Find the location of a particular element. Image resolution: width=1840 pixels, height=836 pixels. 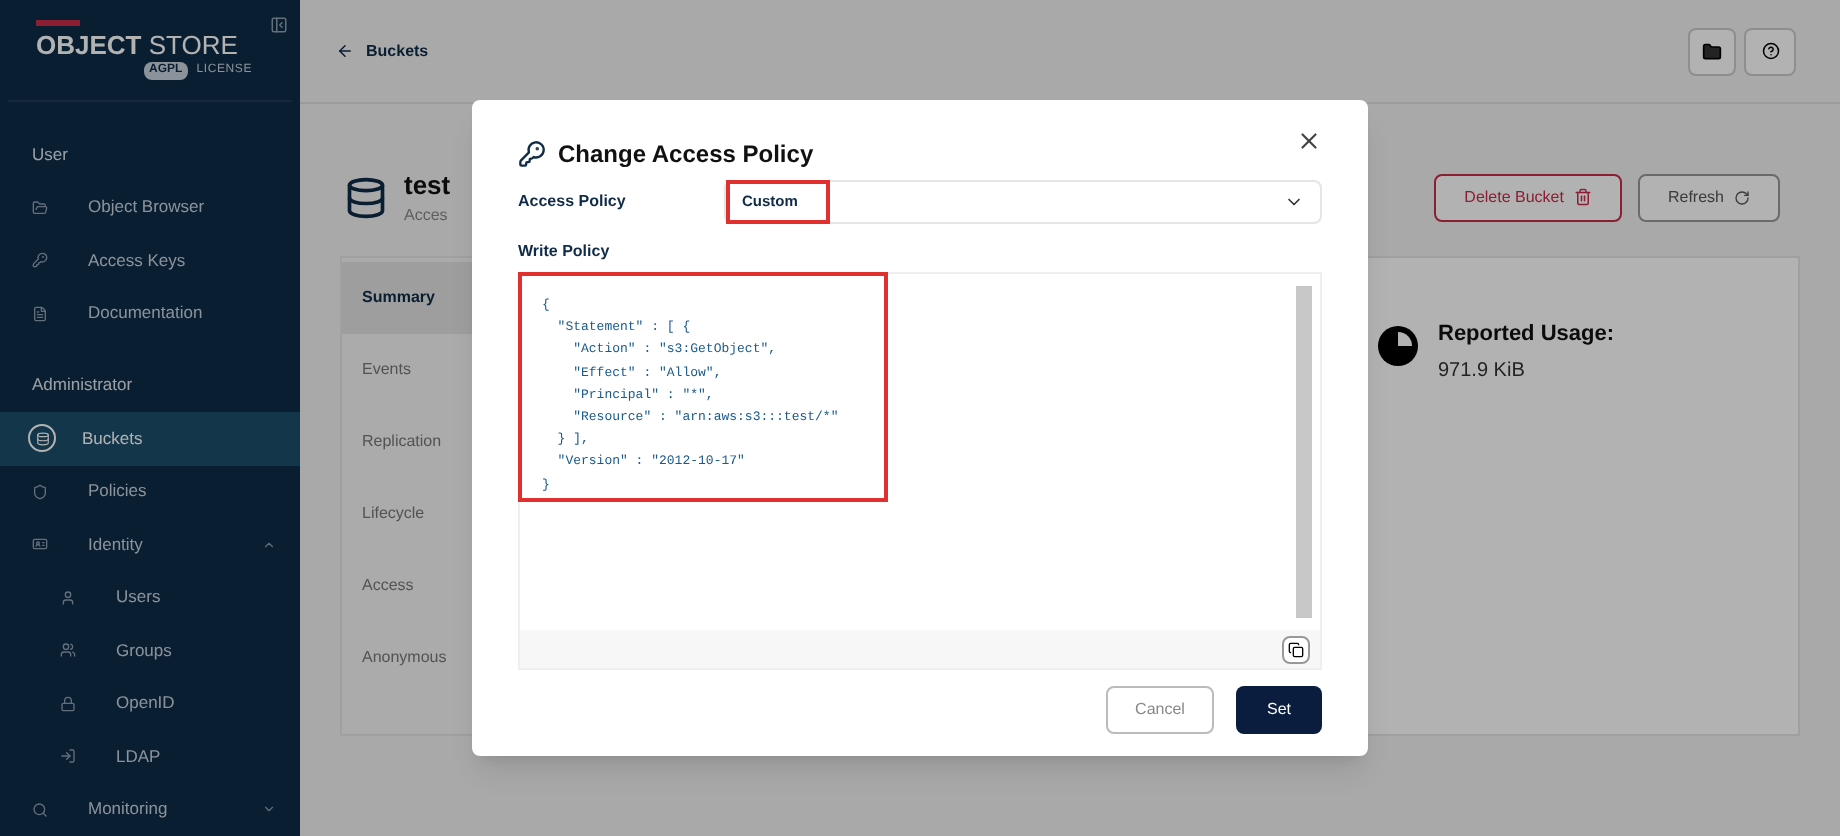

write-policy-label: Write Policy is located at coordinates (565, 252).